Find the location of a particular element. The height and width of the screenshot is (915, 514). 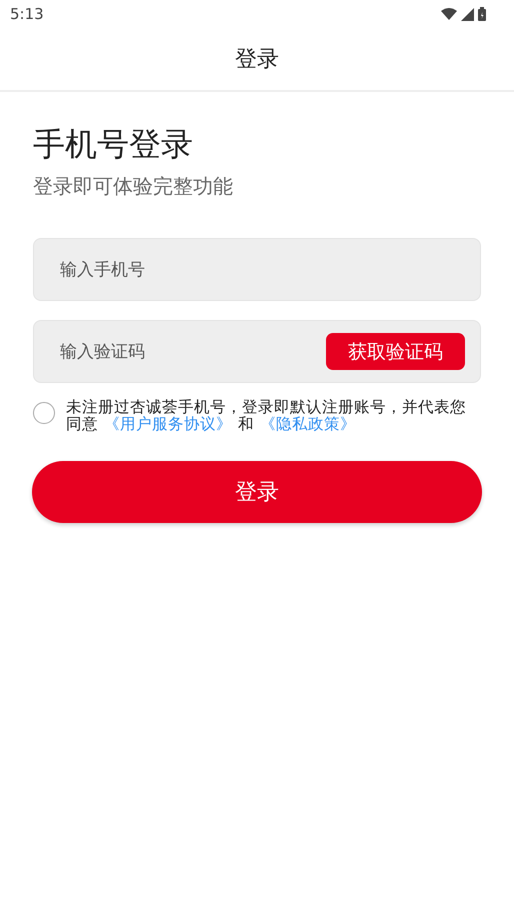

heading: 手机号登录 is located at coordinates (113, 144).